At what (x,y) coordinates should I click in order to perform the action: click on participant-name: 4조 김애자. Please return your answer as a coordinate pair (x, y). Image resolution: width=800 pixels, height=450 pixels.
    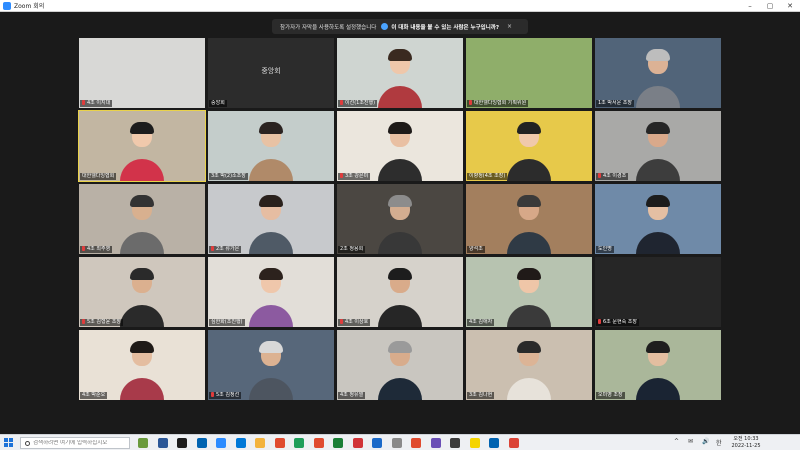
    Looking at the image, I should click on (481, 322).